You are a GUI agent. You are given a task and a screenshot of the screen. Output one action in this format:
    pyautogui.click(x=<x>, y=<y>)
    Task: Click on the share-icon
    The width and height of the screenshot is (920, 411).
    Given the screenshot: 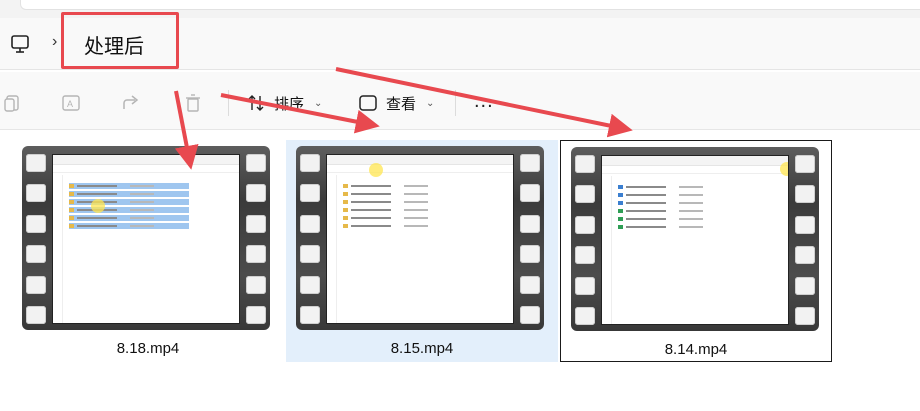 What is the action you would take?
    pyautogui.click(x=131, y=103)
    